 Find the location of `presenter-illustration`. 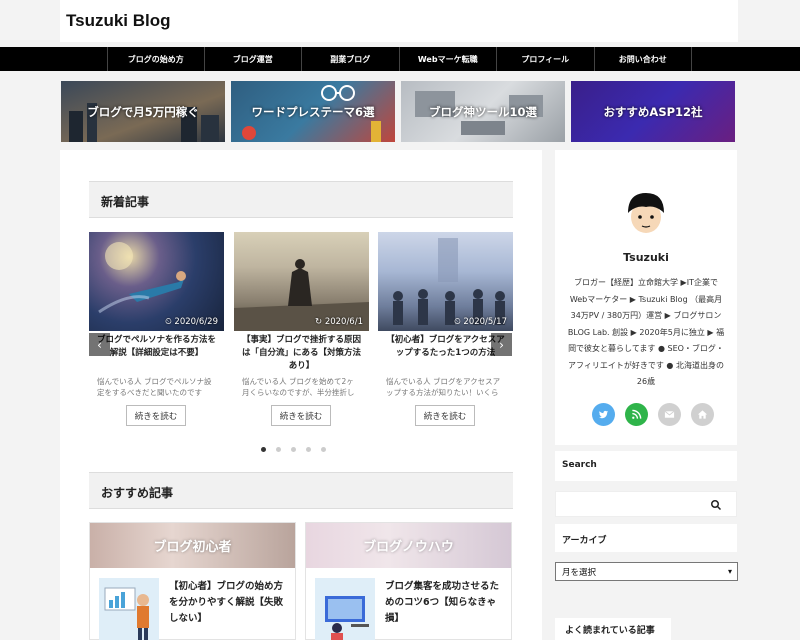

presenter-illustration is located at coordinates (129, 609).